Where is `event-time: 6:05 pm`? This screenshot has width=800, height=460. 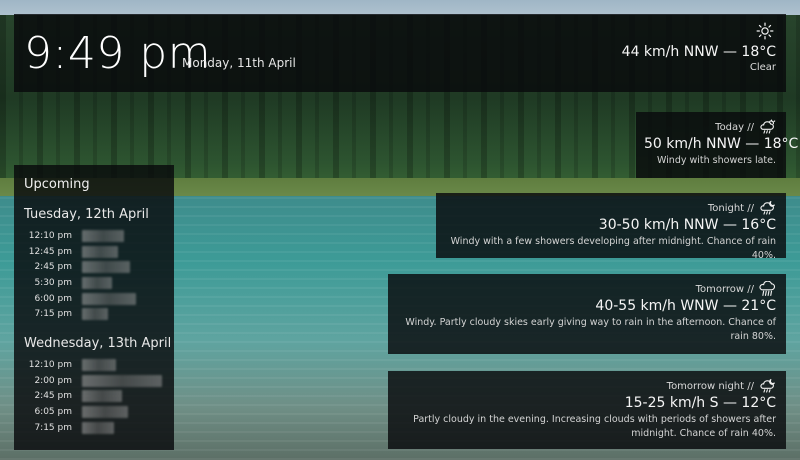 event-time: 6:05 pm is located at coordinates (53, 412).